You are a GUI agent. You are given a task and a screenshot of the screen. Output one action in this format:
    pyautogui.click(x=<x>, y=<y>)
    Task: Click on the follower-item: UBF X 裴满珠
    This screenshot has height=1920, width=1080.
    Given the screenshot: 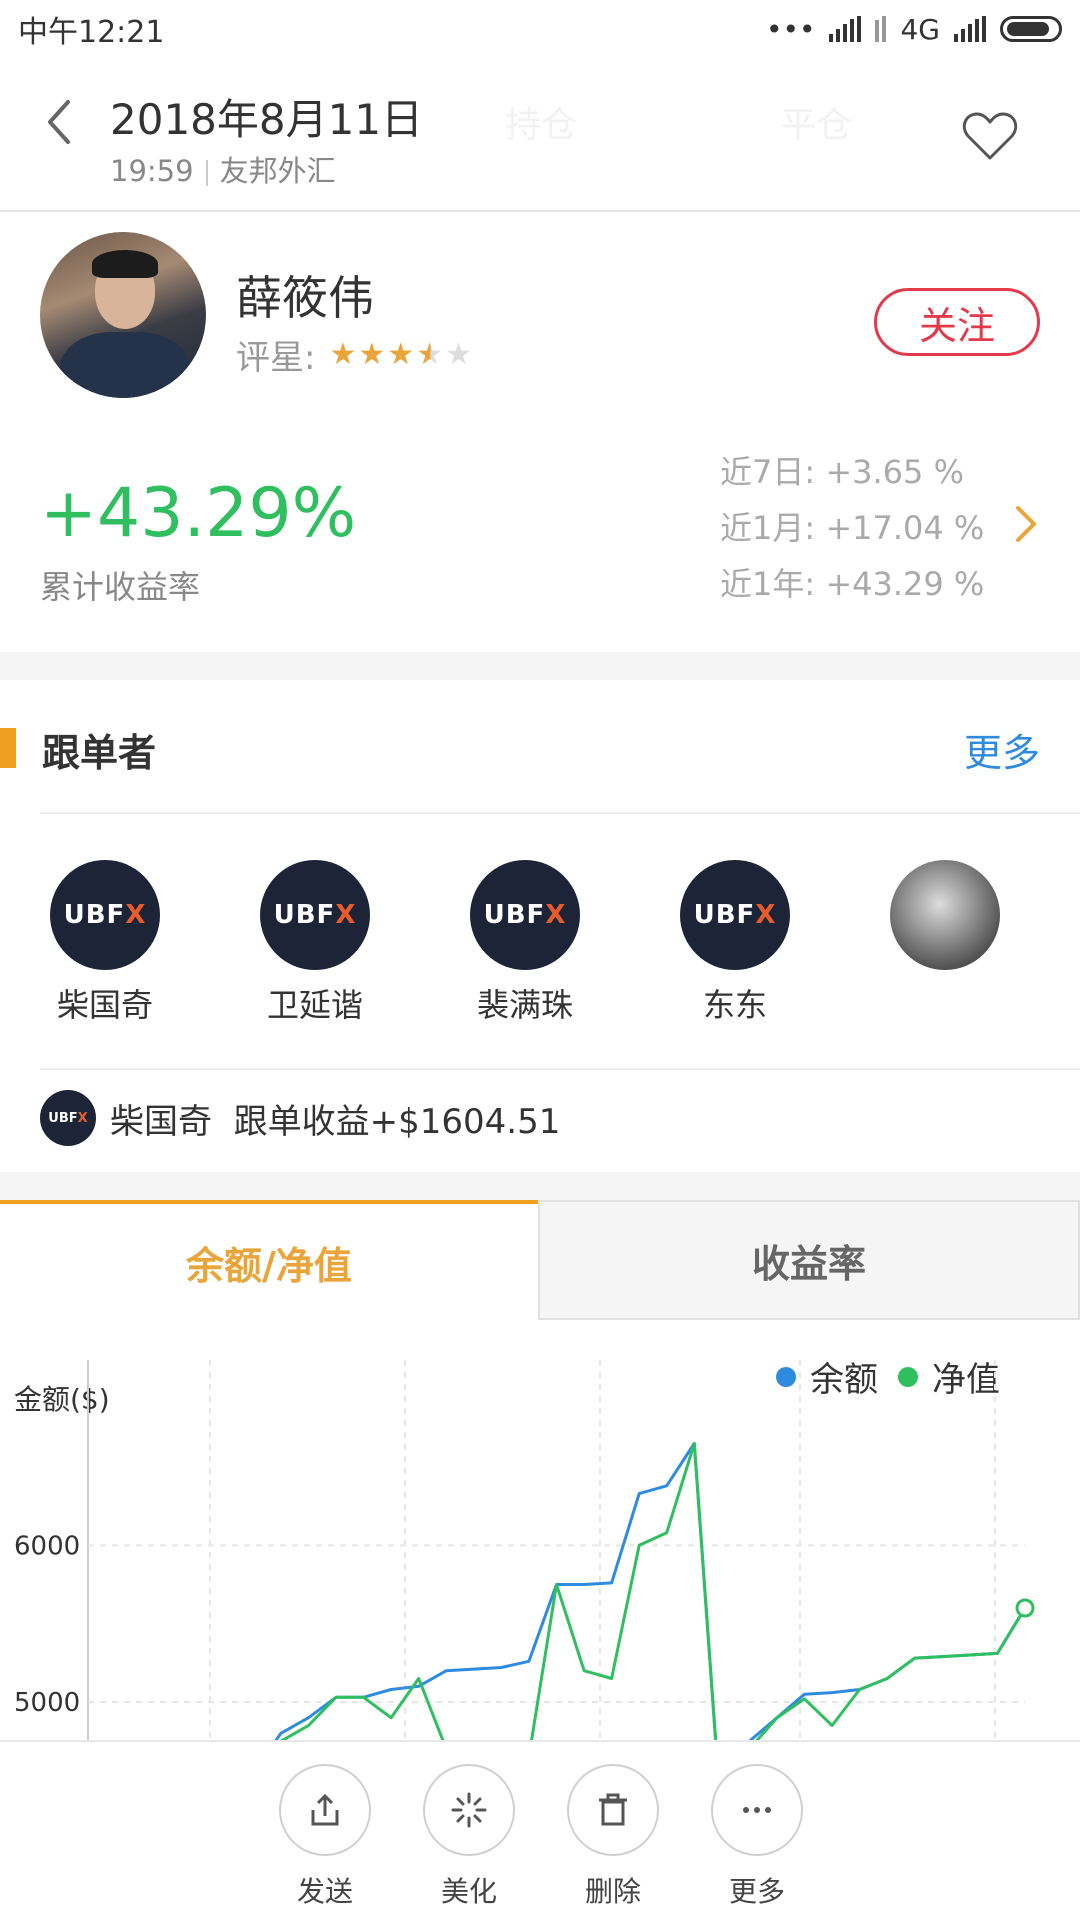 What is the action you would take?
    pyautogui.click(x=525, y=943)
    